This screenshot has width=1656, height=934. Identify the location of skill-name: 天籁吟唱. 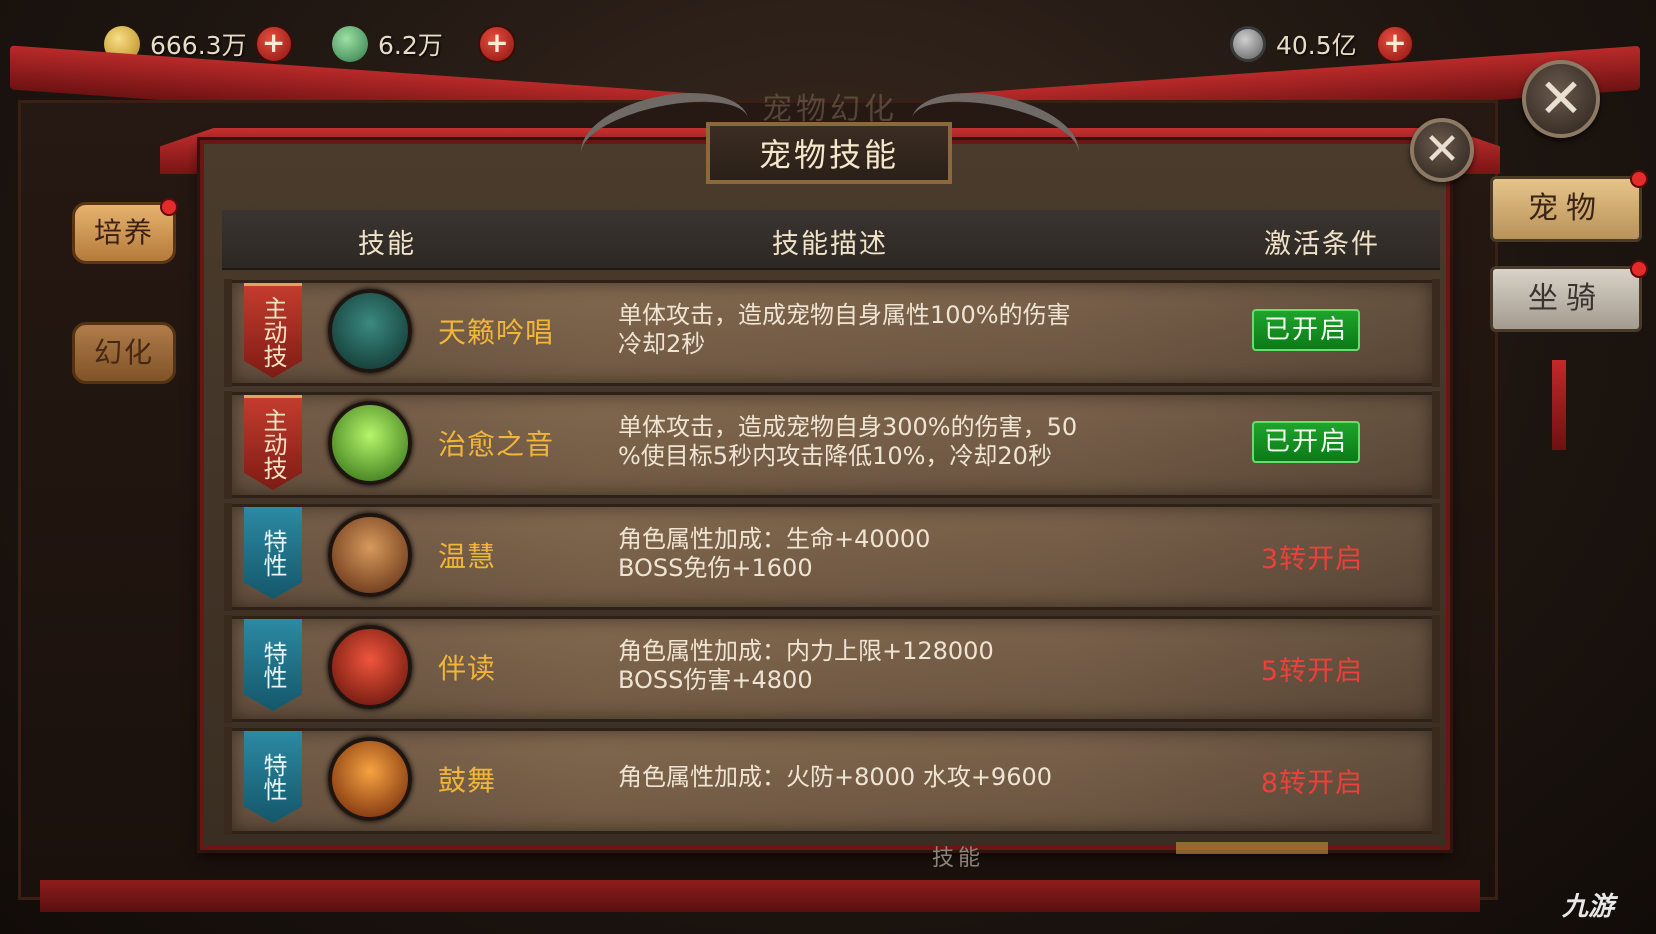
(496, 332).